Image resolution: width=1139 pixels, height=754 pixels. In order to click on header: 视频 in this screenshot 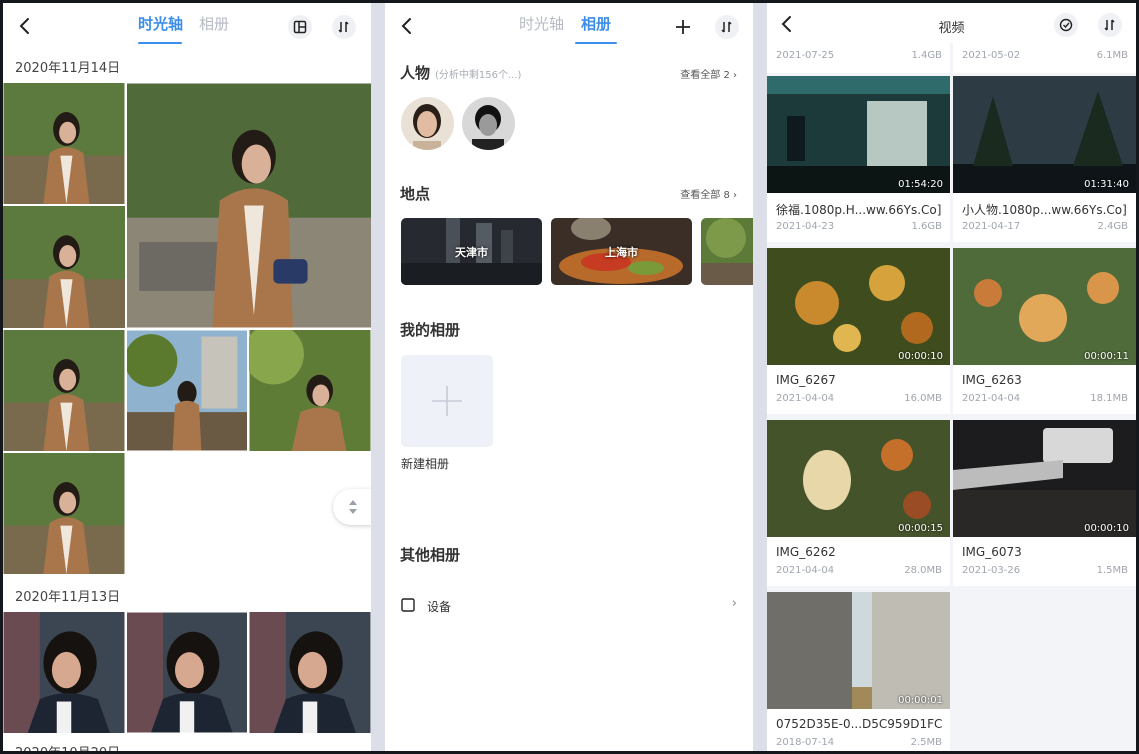, I will do `click(951, 23)`.